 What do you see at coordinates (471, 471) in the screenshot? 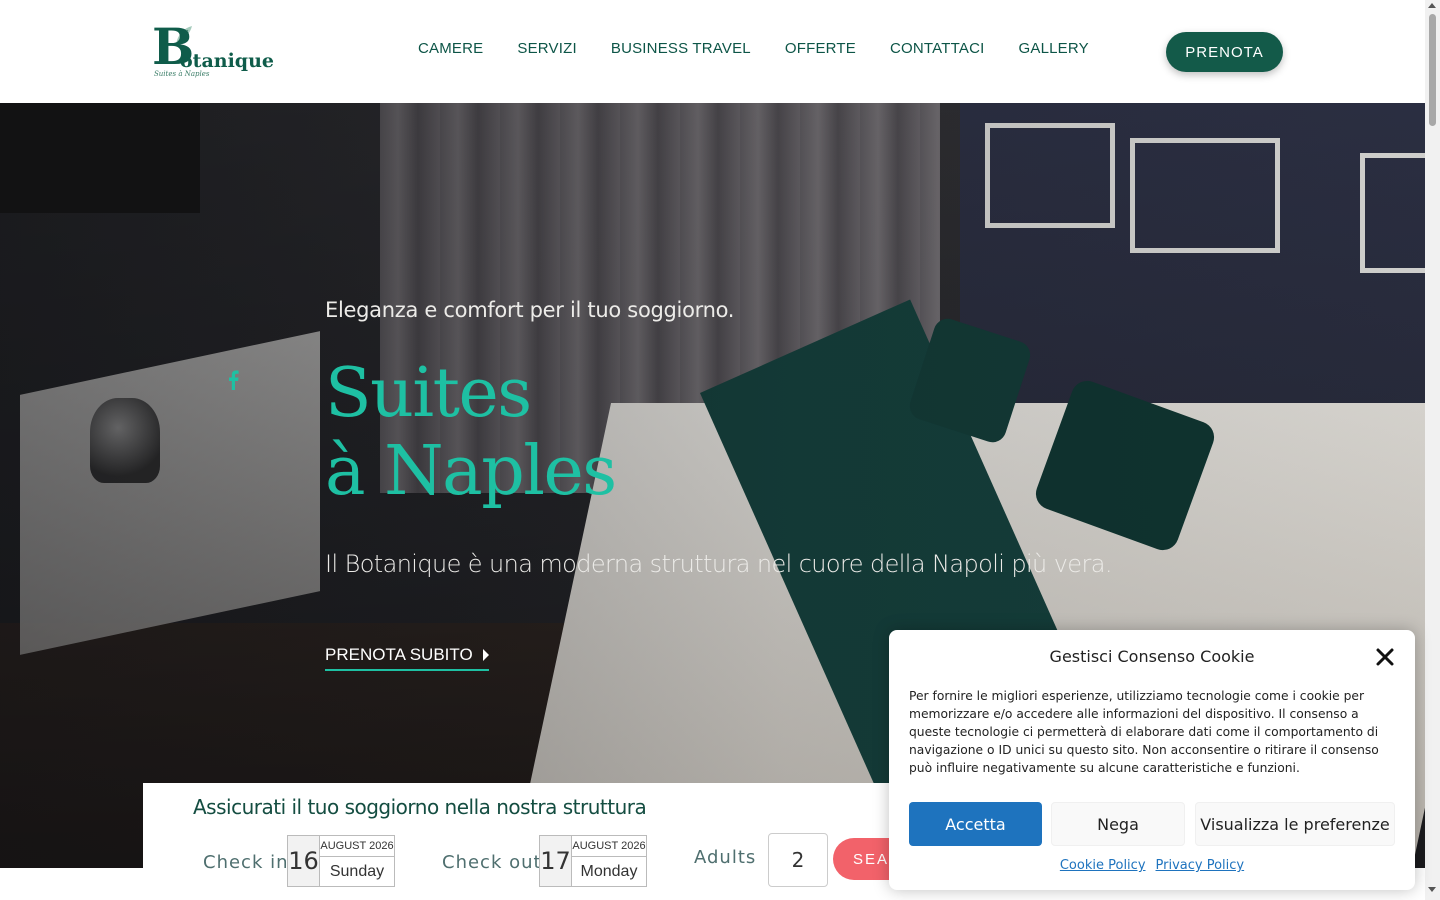
I see `hero-title-line-2: à Naples` at bounding box center [471, 471].